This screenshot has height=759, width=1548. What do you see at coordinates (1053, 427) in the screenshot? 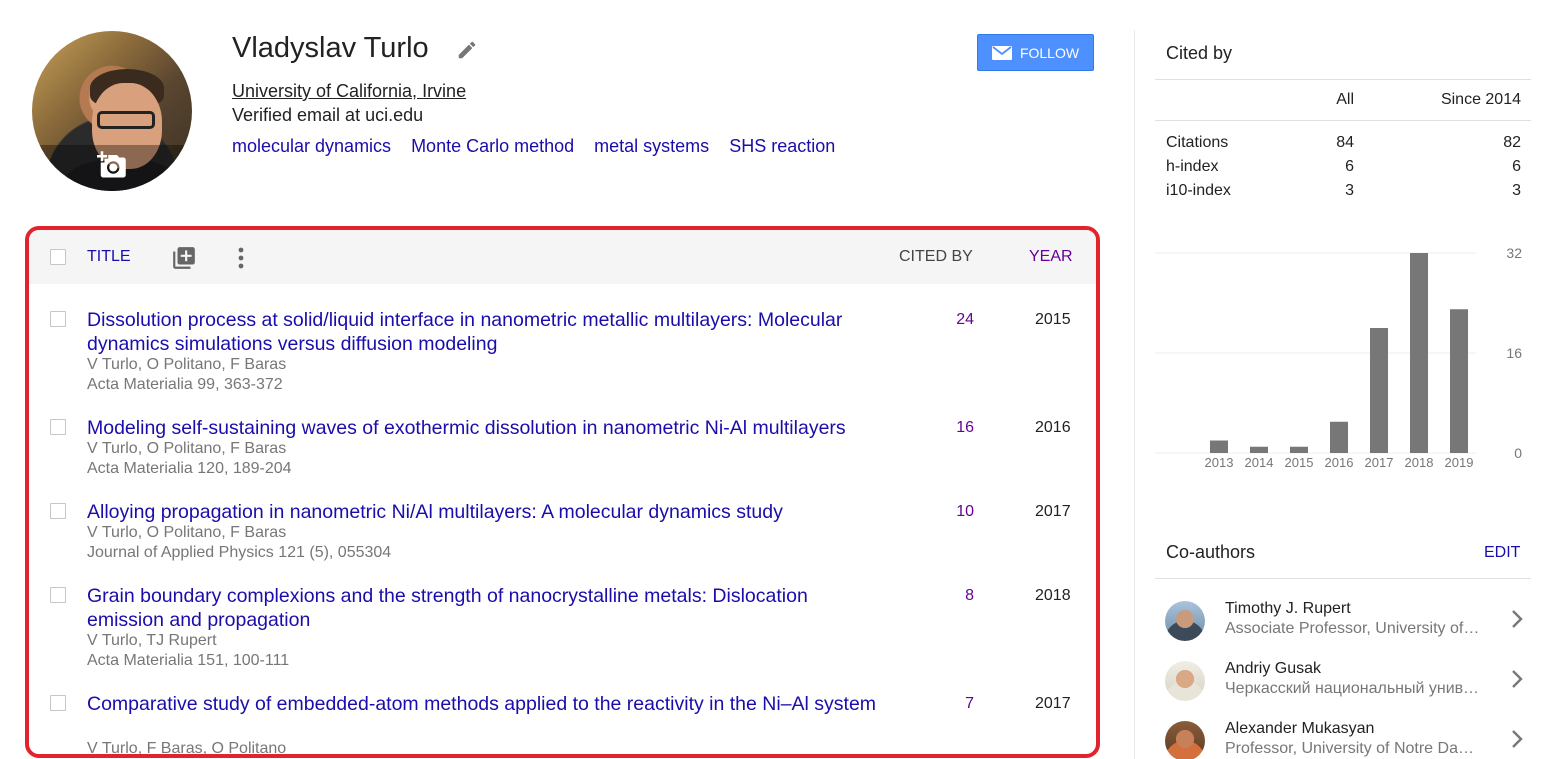
I see `article-year: 2016` at bounding box center [1053, 427].